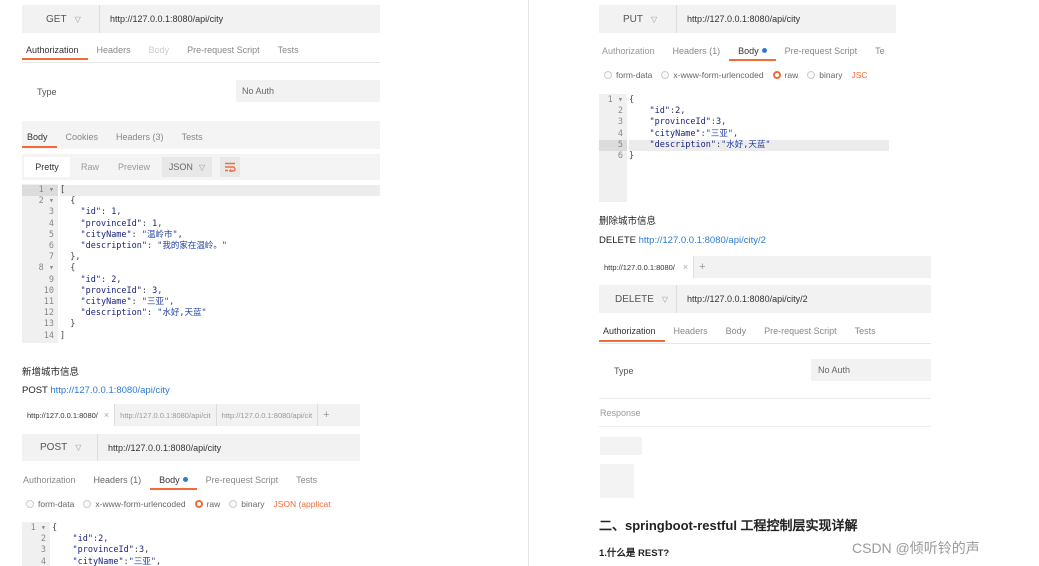  What do you see at coordinates (56, 504) in the screenshot?
I see `radio-label: form-data` at bounding box center [56, 504].